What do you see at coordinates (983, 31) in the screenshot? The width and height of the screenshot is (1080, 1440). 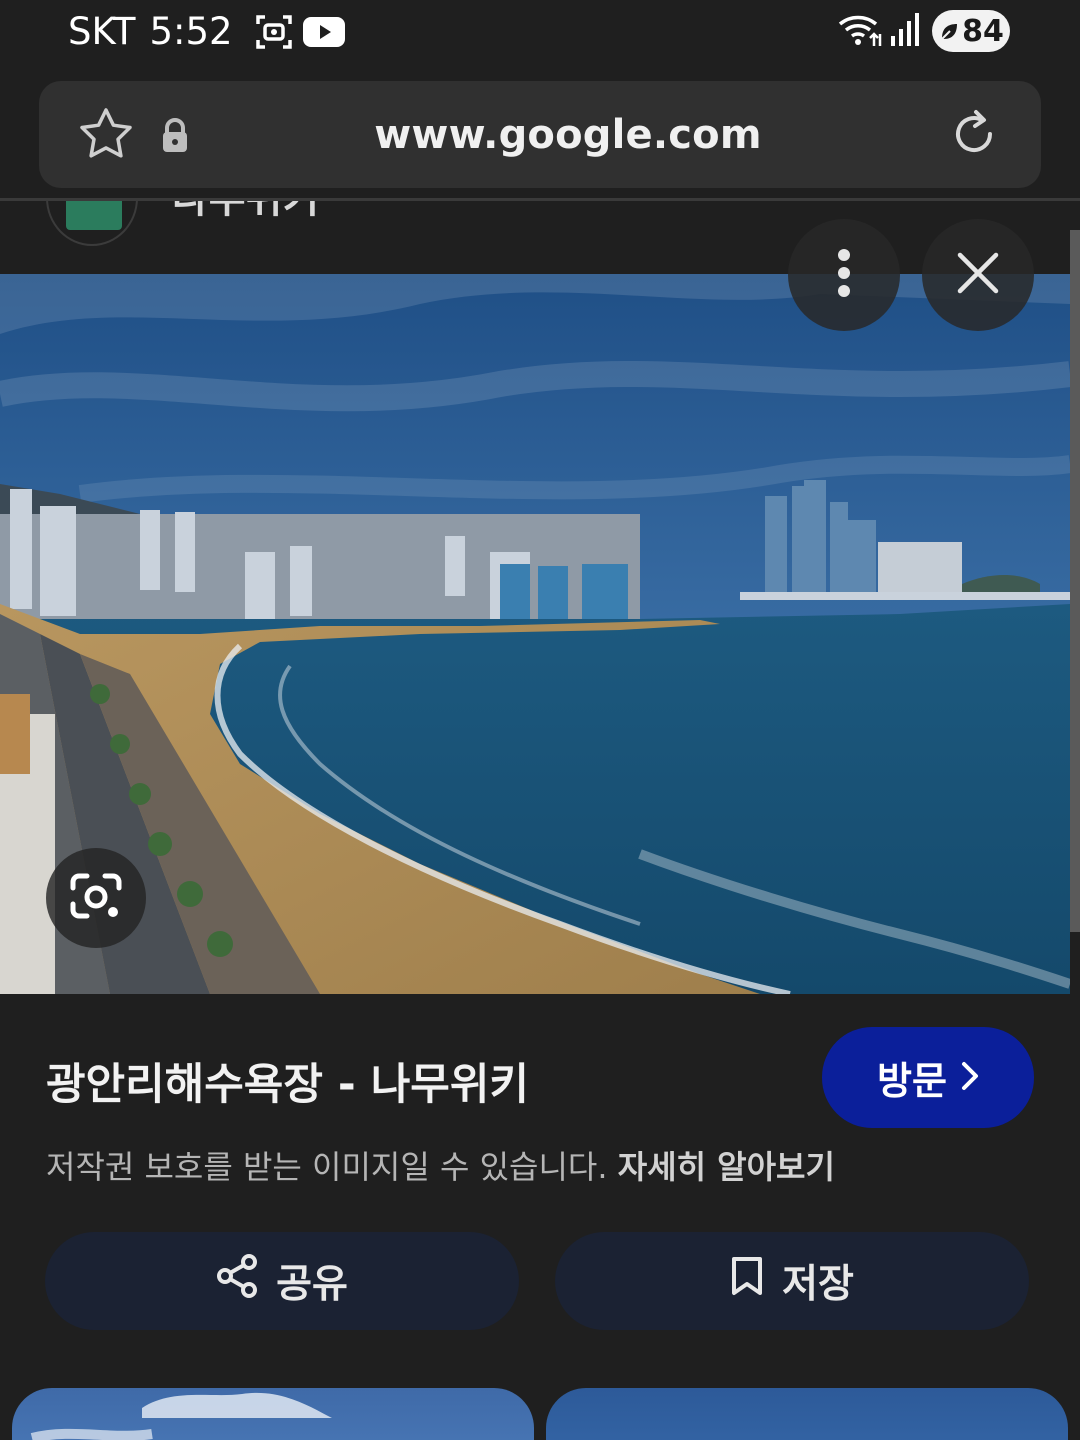 I see `battery-level: 84` at bounding box center [983, 31].